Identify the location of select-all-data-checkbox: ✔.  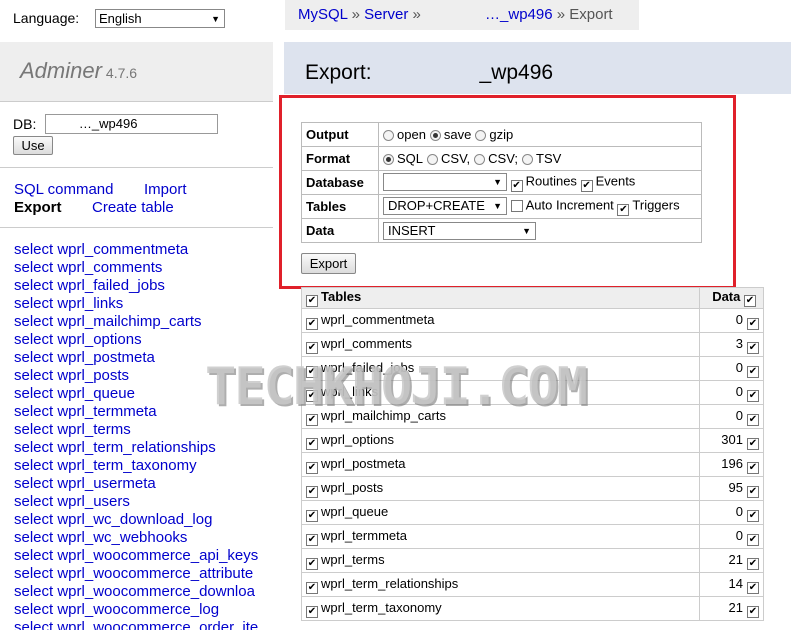
(750, 301).